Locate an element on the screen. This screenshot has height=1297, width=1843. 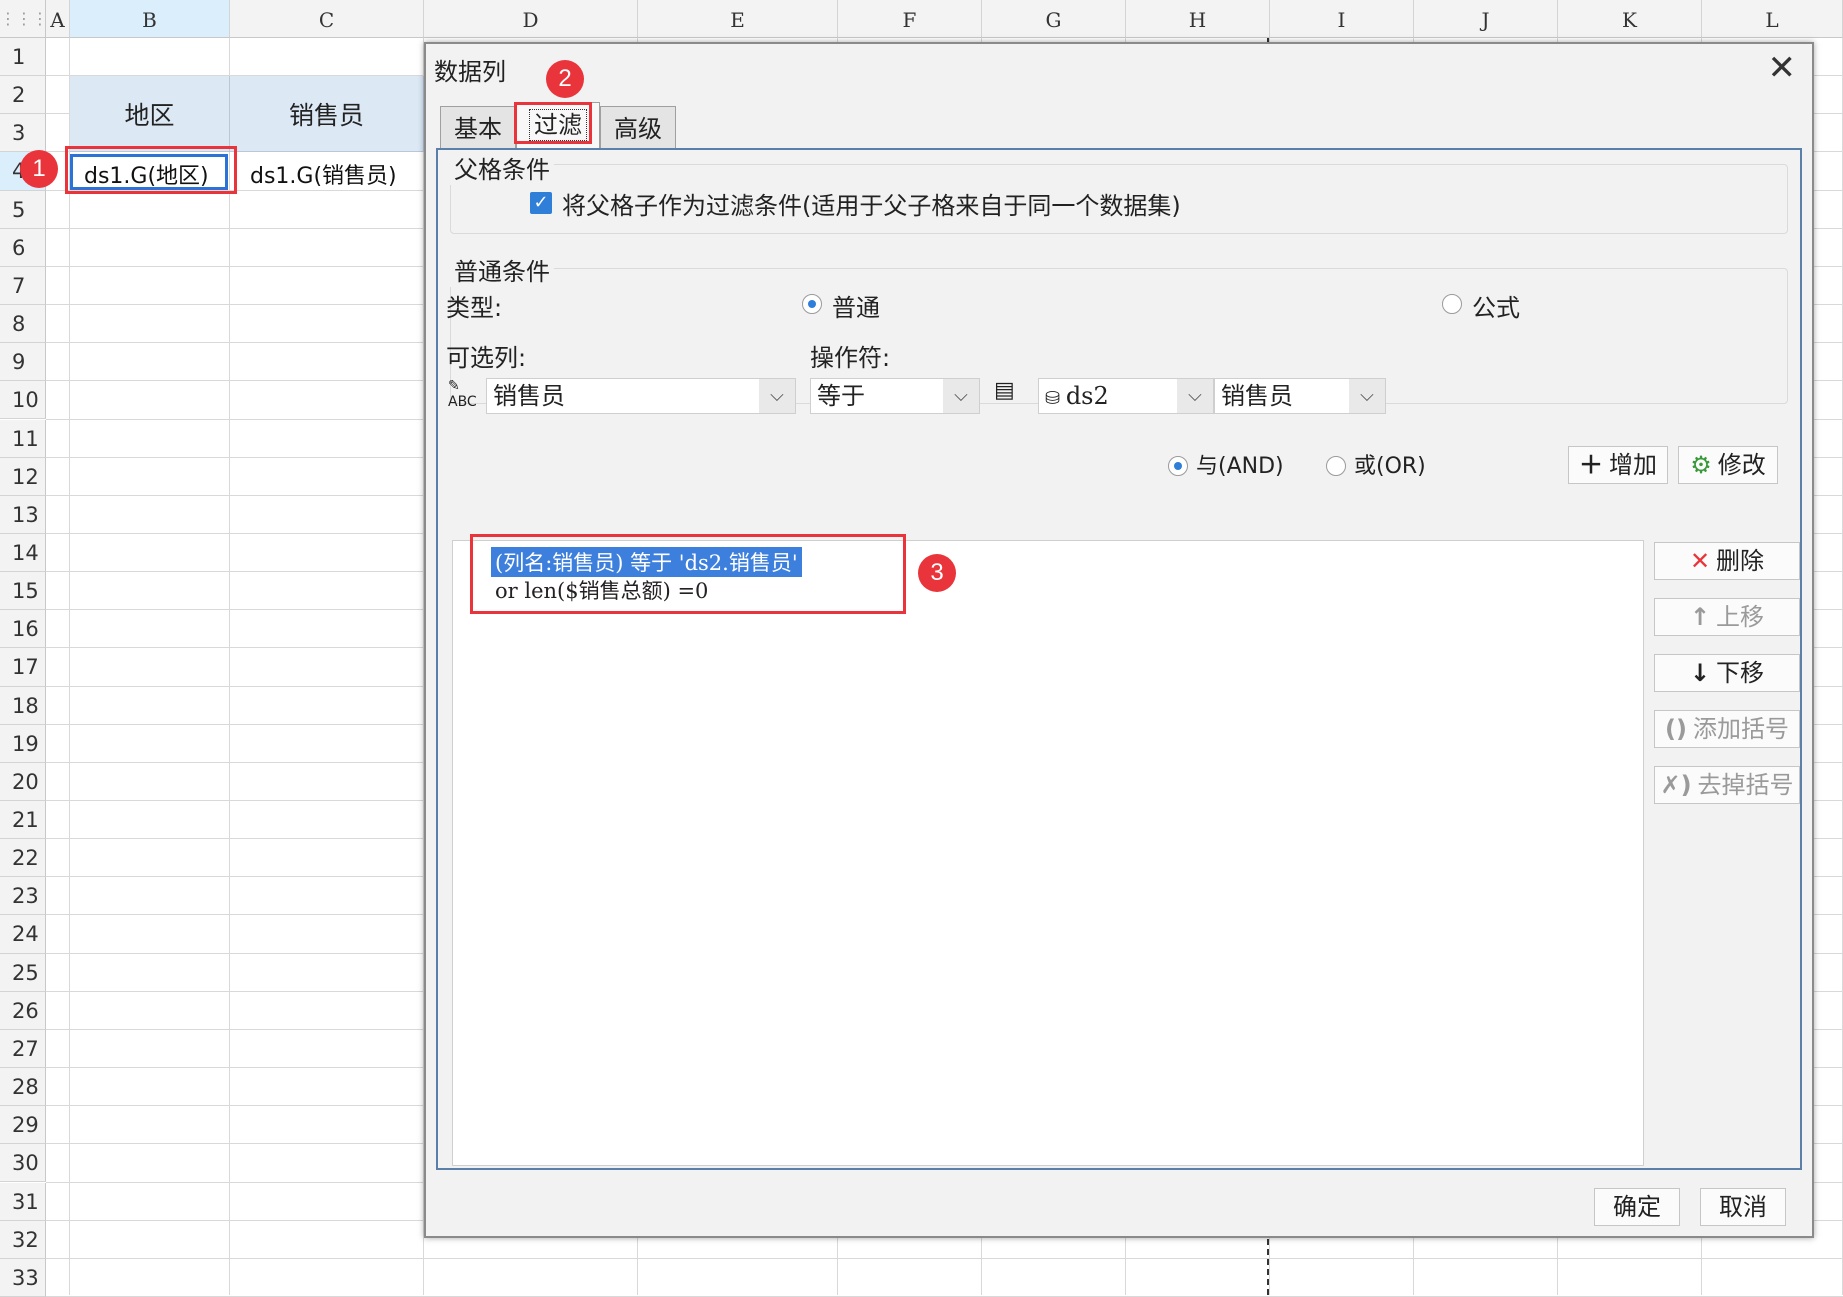
remove-bracket-button: ✗) 去掉括号 is located at coordinates (1727, 785).